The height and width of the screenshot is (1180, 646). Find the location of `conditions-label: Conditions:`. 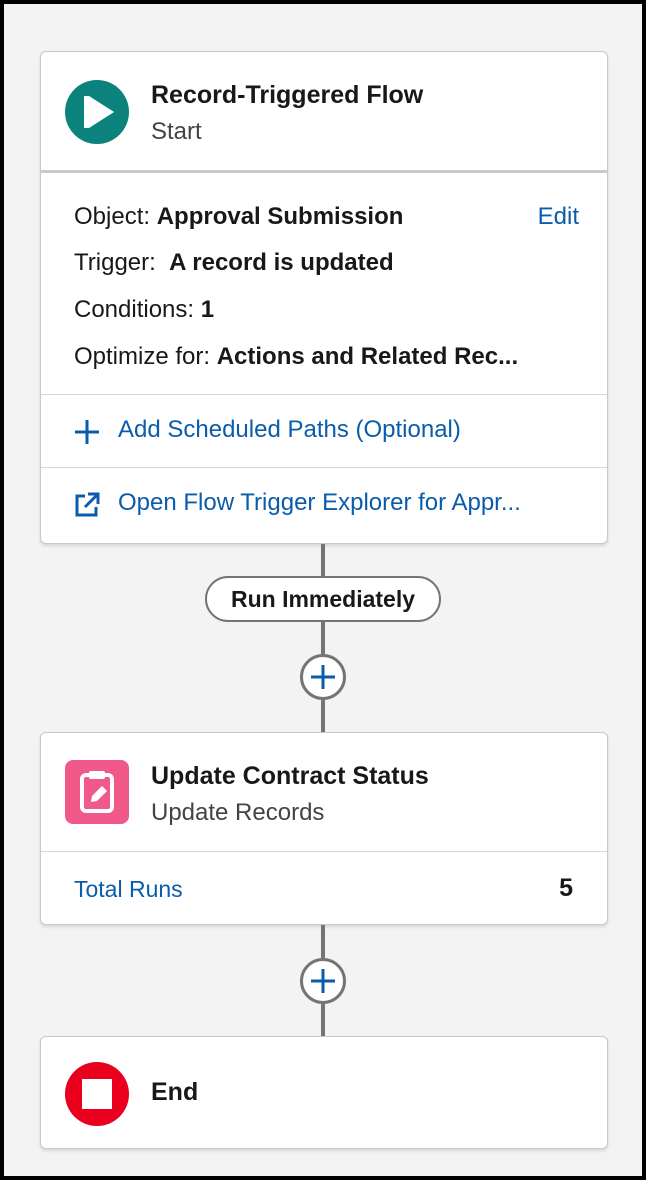

conditions-label: Conditions: is located at coordinates (134, 309).